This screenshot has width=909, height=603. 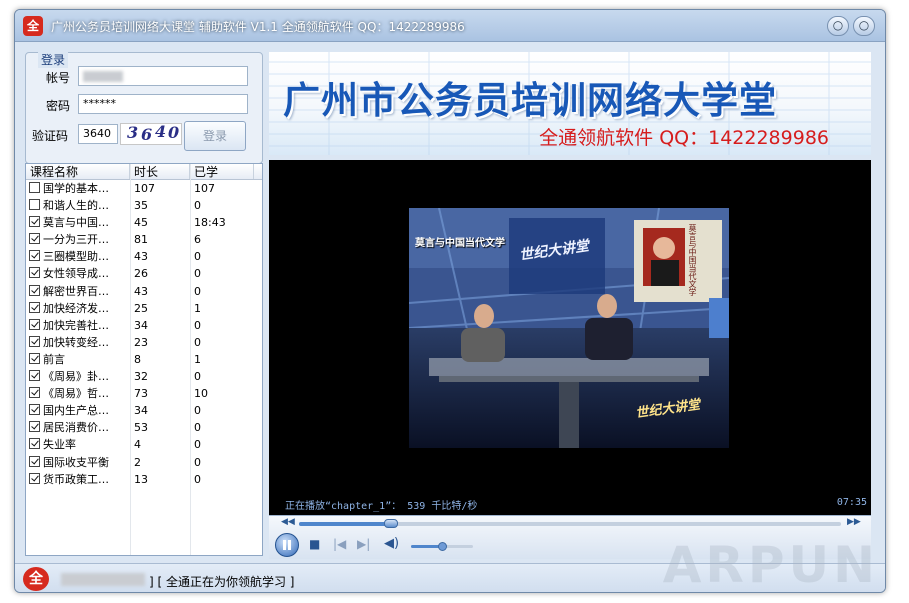 I want to click on course-name: 失业率, so click(x=59, y=445).